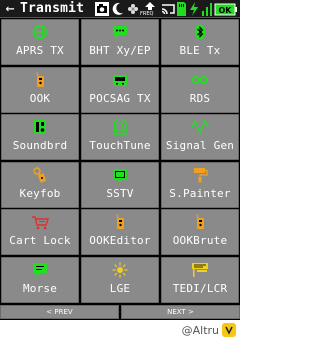 This screenshot has height=340, width=320. Describe the element at coordinates (40, 32) in the screenshot. I see `globe-icon` at that location.